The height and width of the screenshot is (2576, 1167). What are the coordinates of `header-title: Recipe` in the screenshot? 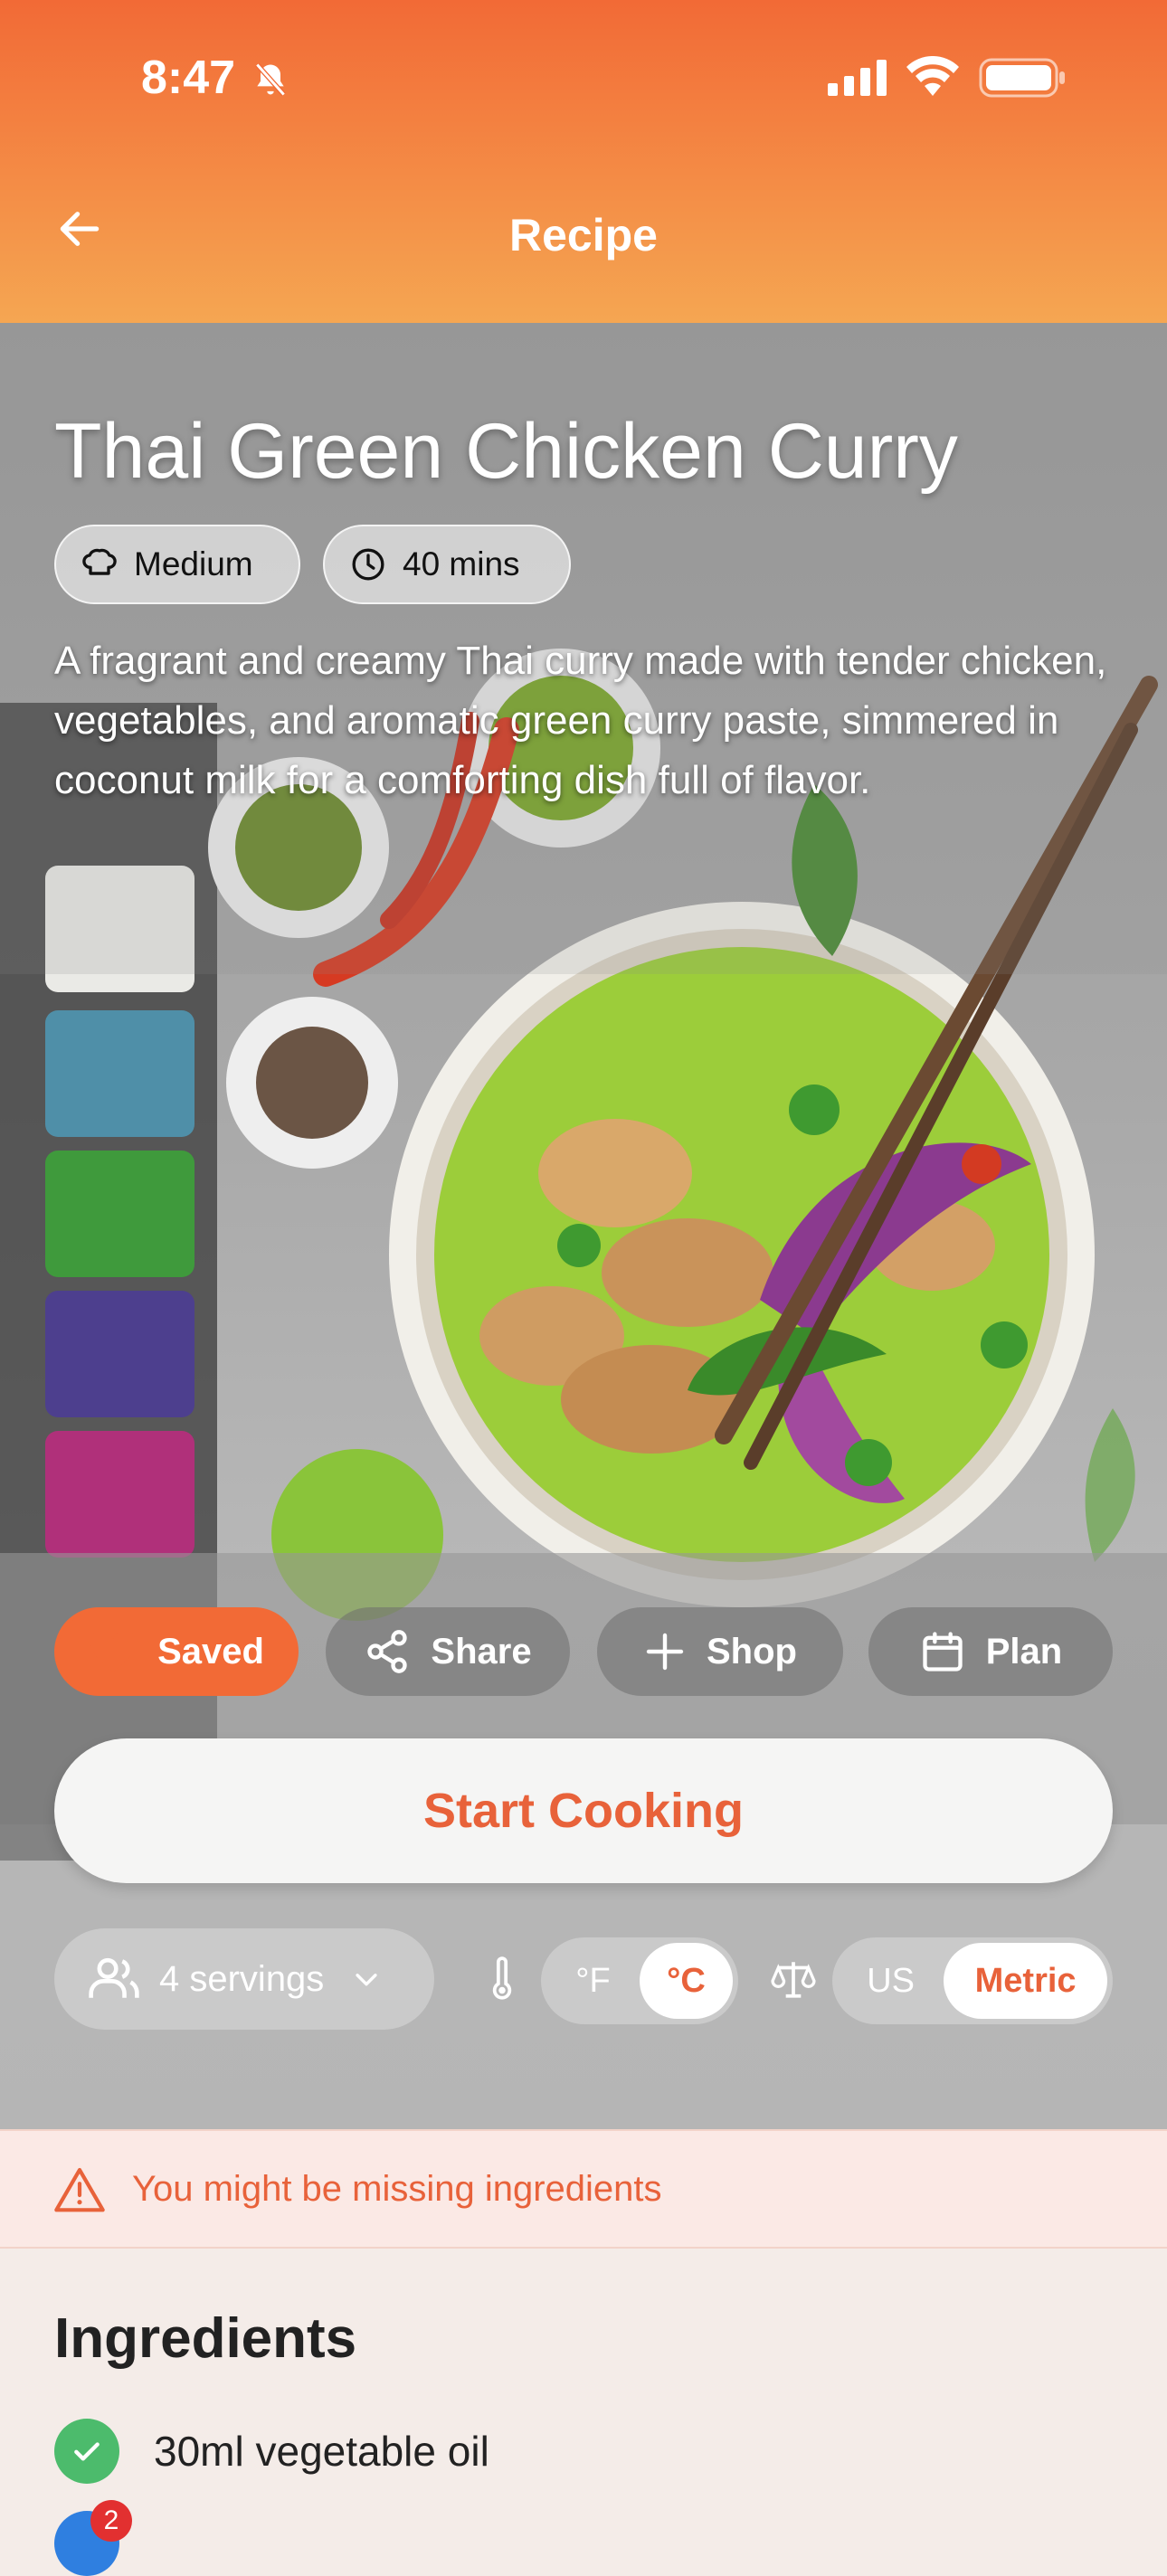 It's located at (583, 235).